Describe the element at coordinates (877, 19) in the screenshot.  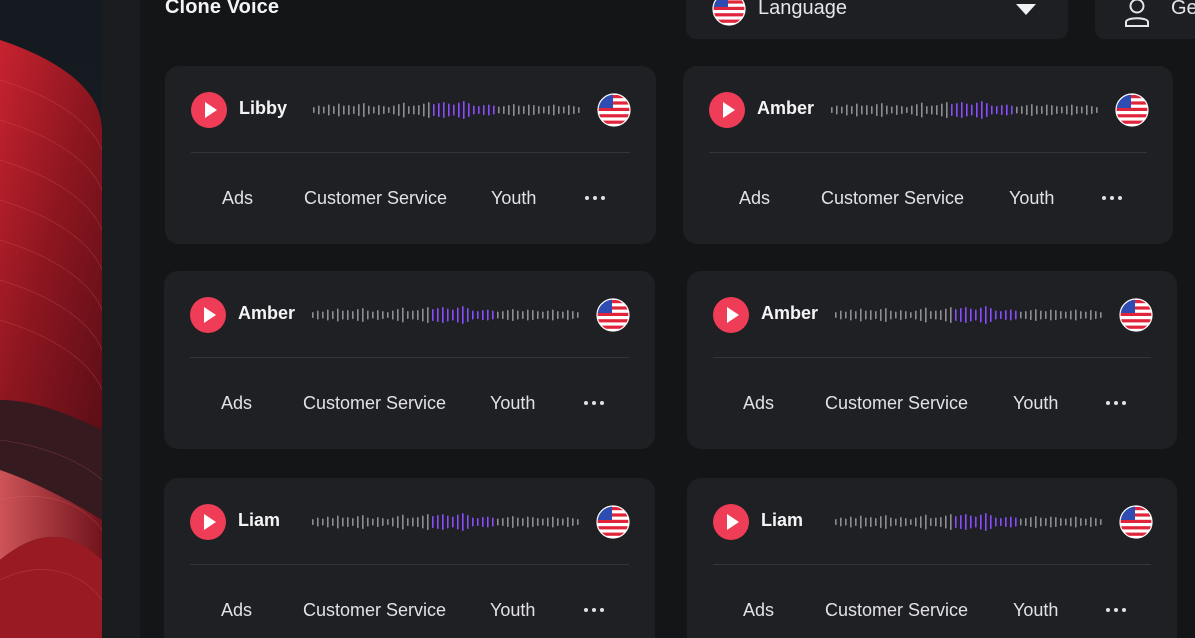
I see `language-dropdown: Language` at that location.